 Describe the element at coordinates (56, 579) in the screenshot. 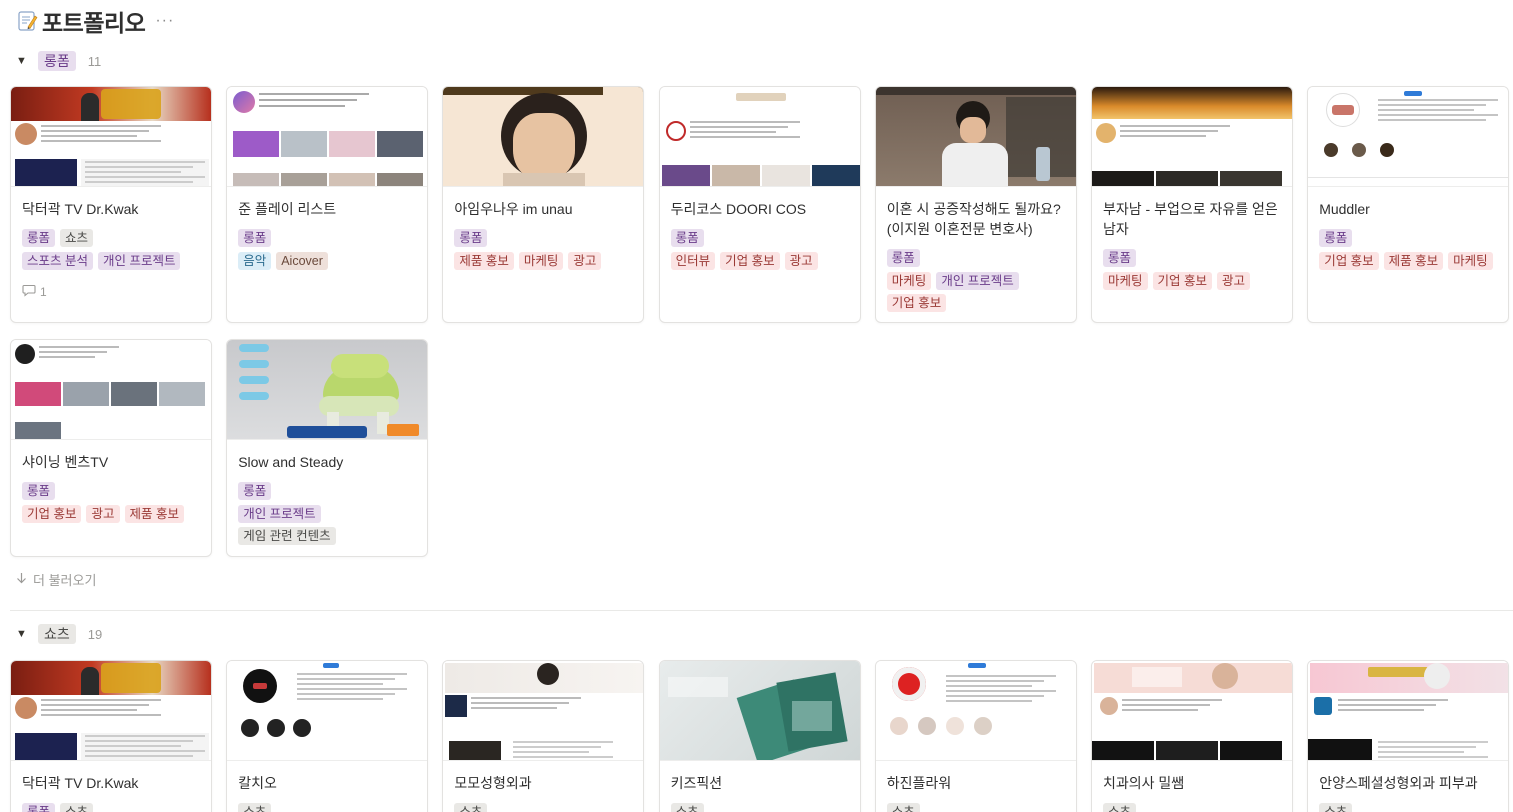

I see `load-more-button: 더 불러오기` at that location.